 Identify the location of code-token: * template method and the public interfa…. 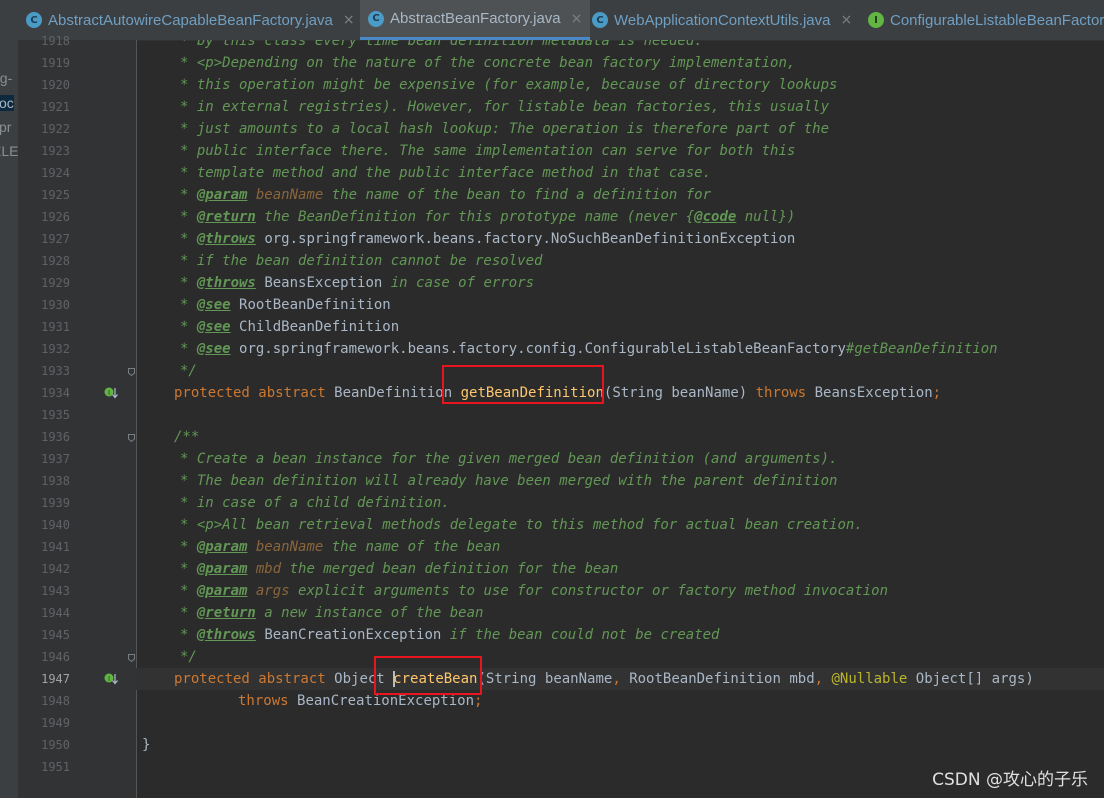
(446, 173).